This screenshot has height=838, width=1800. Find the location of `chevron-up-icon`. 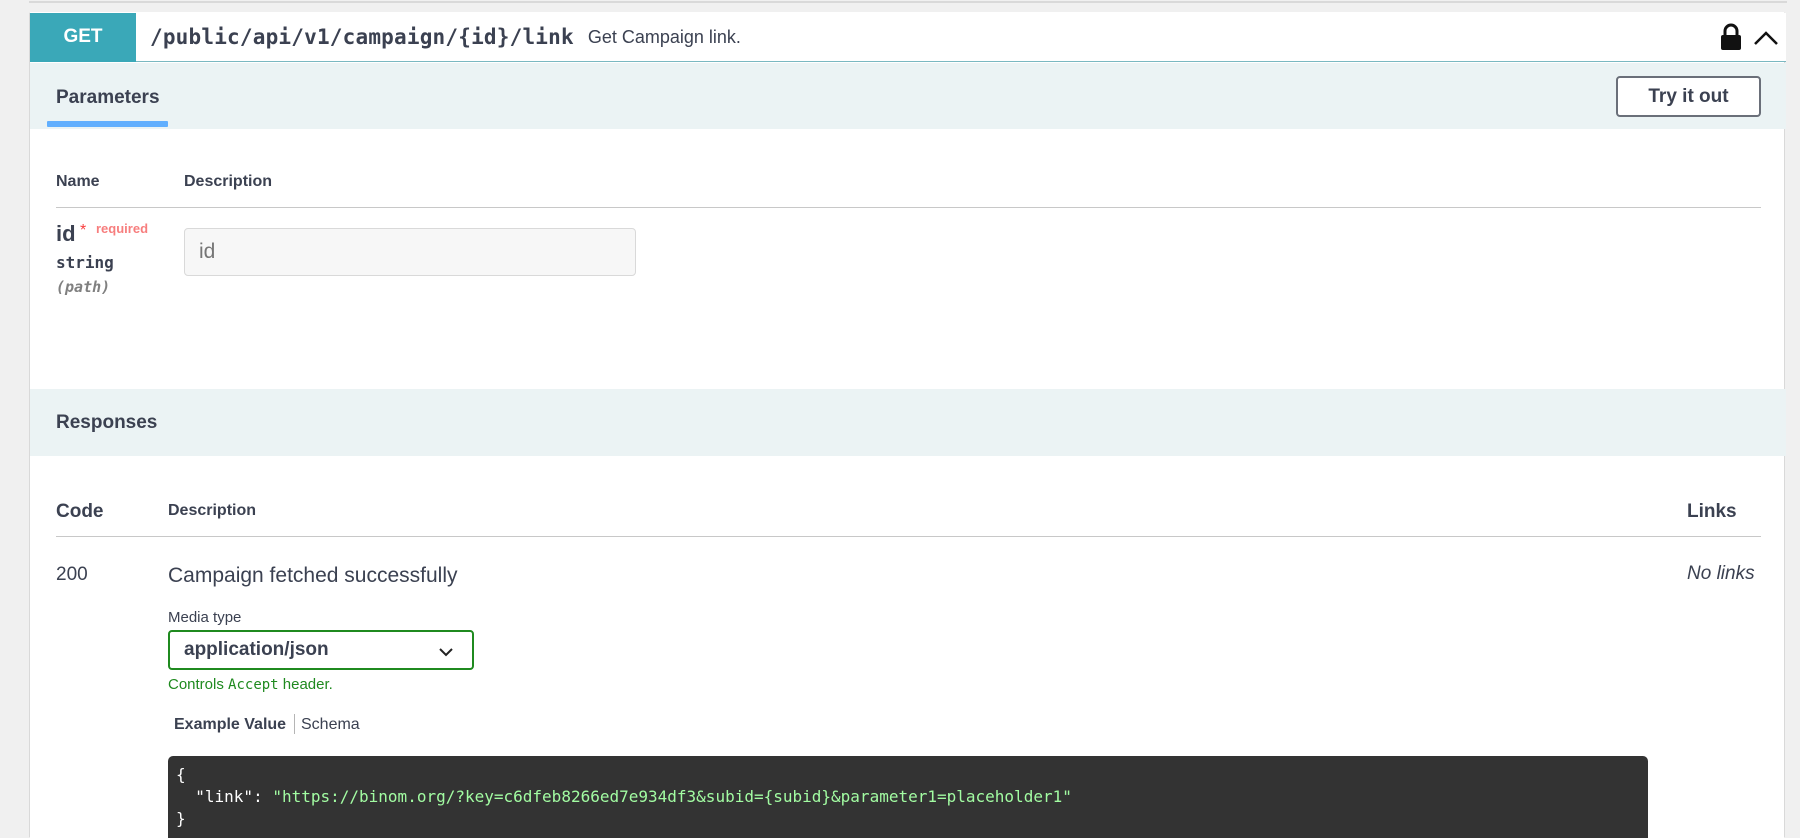

chevron-up-icon is located at coordinates (1766, 38).